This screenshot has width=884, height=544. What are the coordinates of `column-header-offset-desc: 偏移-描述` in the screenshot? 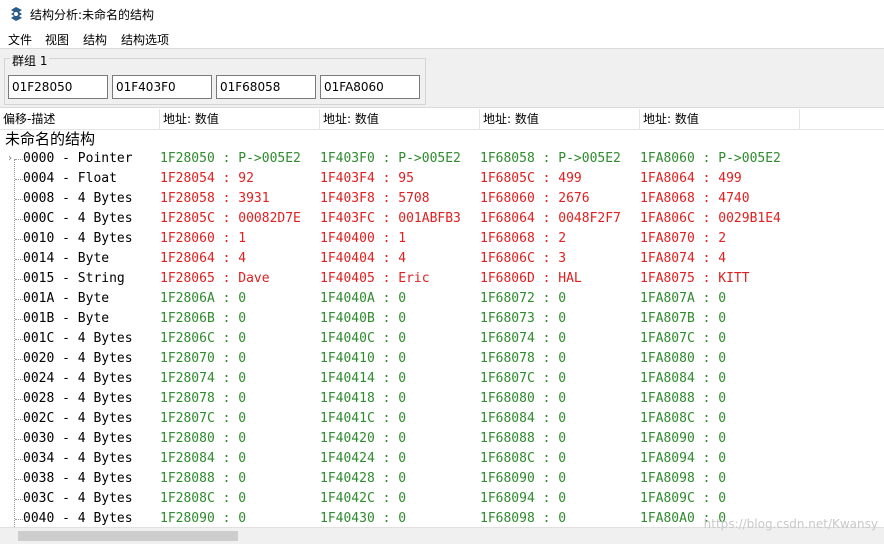 It's located at (80, 119).